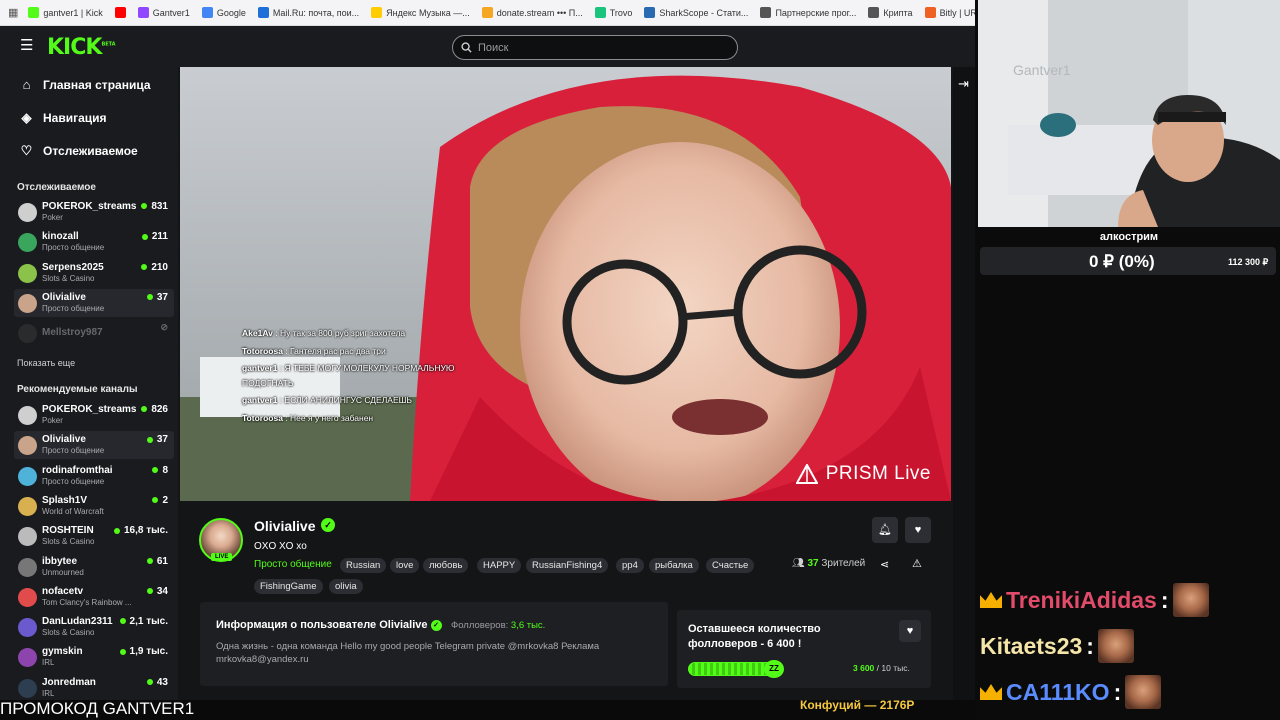 The width and height of the screenshot is (1280, 720). I want to click on bookmark-label: Bitly | URL Shortene, so click(957, 12).